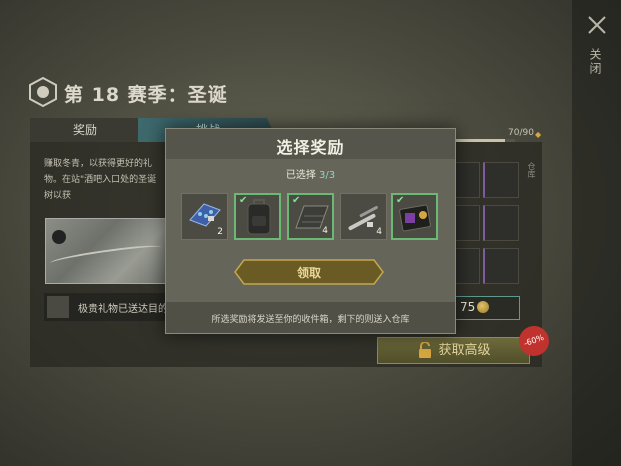  What do you see at coordinates (531, 170) in the screenshot?
I see `stash-column-tag: 仓库` at bounding box center [531, 170].